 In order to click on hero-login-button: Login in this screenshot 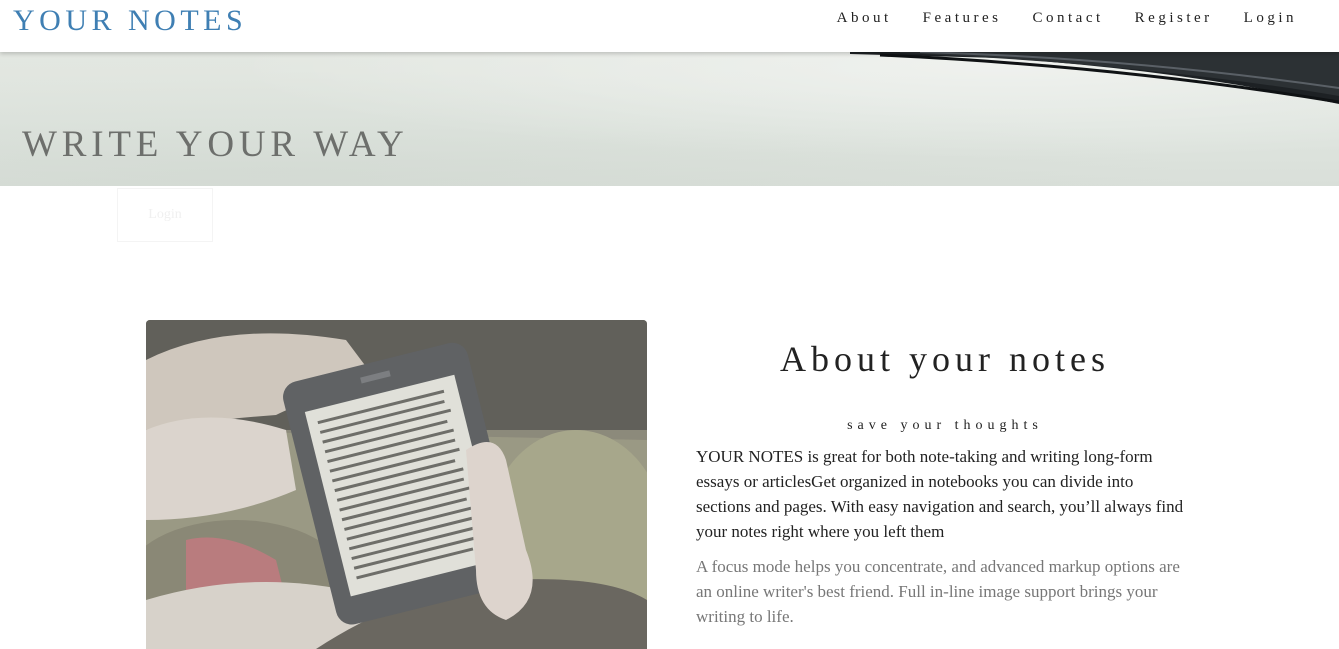, I will do `click(165, 215)`.